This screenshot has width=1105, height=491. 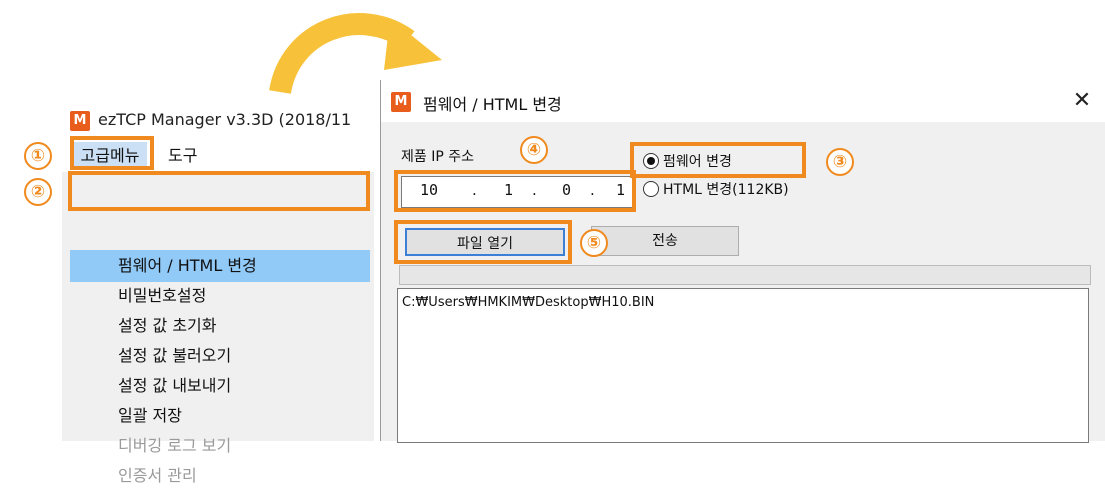 I want to click on highlight-advanced-menu, so click(x=112, y=153).